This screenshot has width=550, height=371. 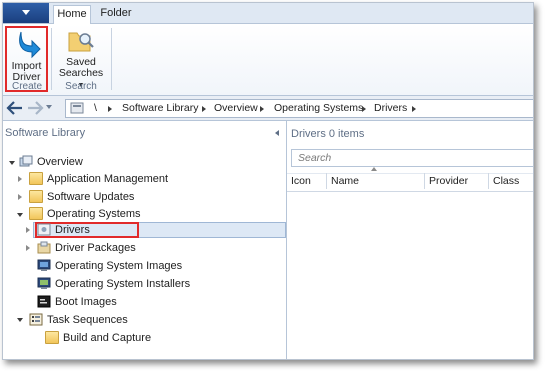 I want to click on saved-searches-icon, so click(x=81, y=42).